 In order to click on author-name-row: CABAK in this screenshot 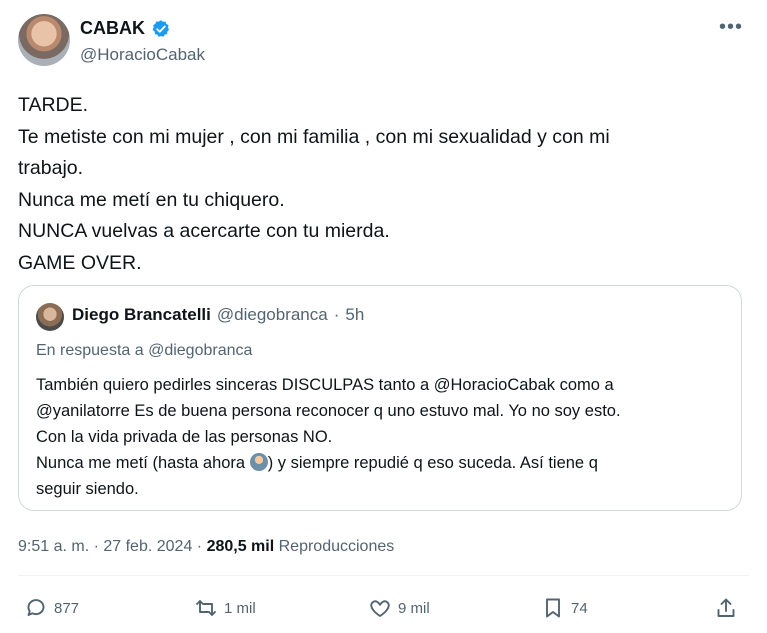, I will do `click(125, 28)`.